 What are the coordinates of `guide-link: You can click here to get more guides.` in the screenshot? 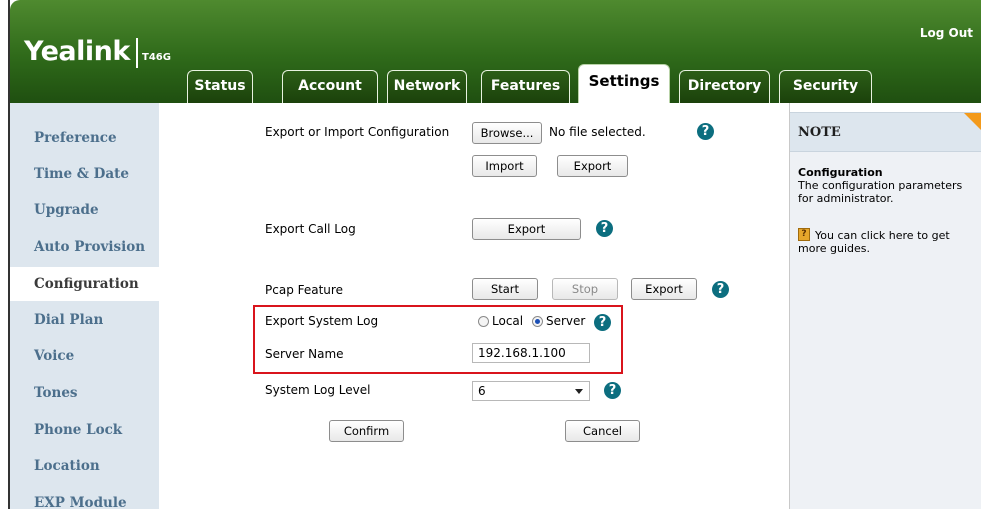 It's located at (888, 242).